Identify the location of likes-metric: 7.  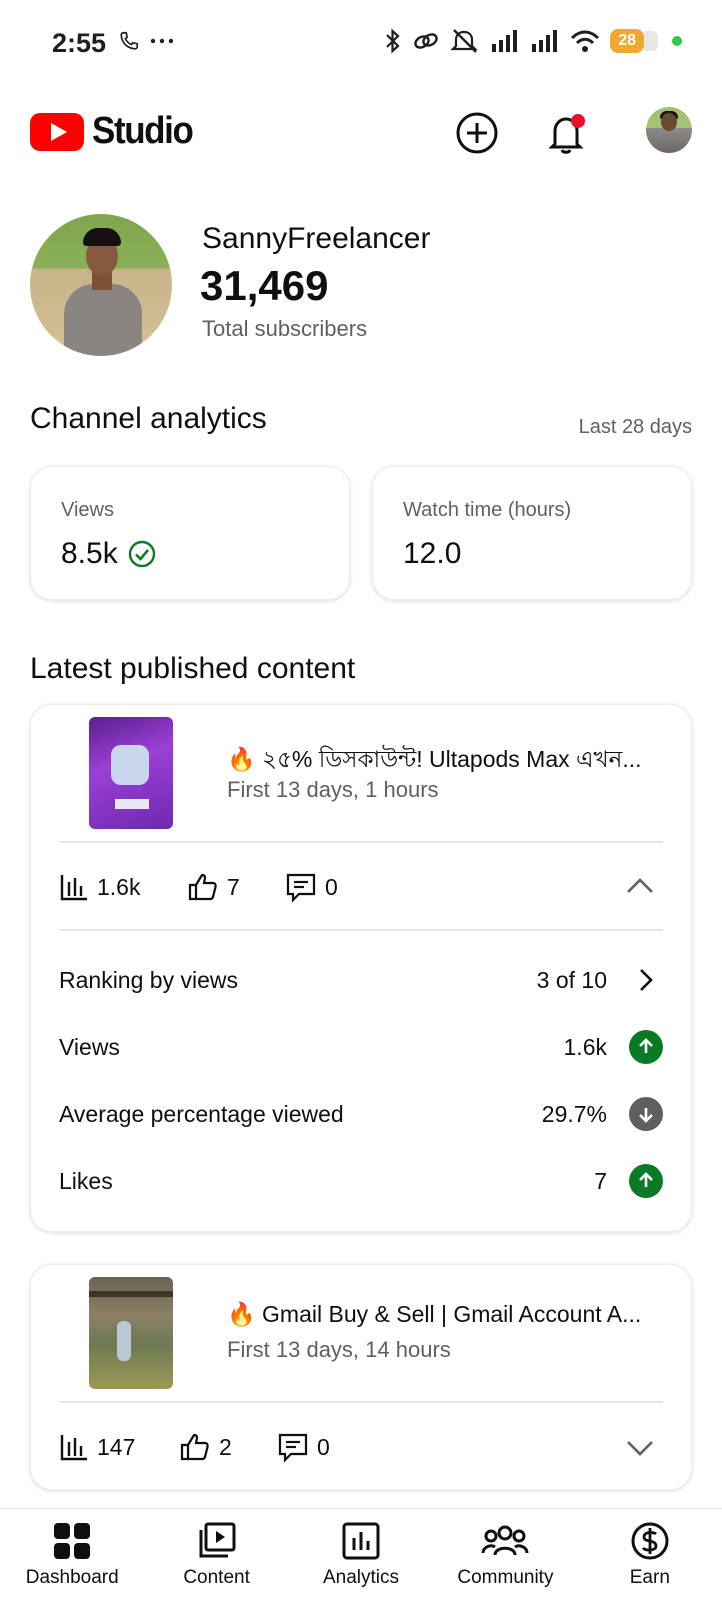
(236, 887).